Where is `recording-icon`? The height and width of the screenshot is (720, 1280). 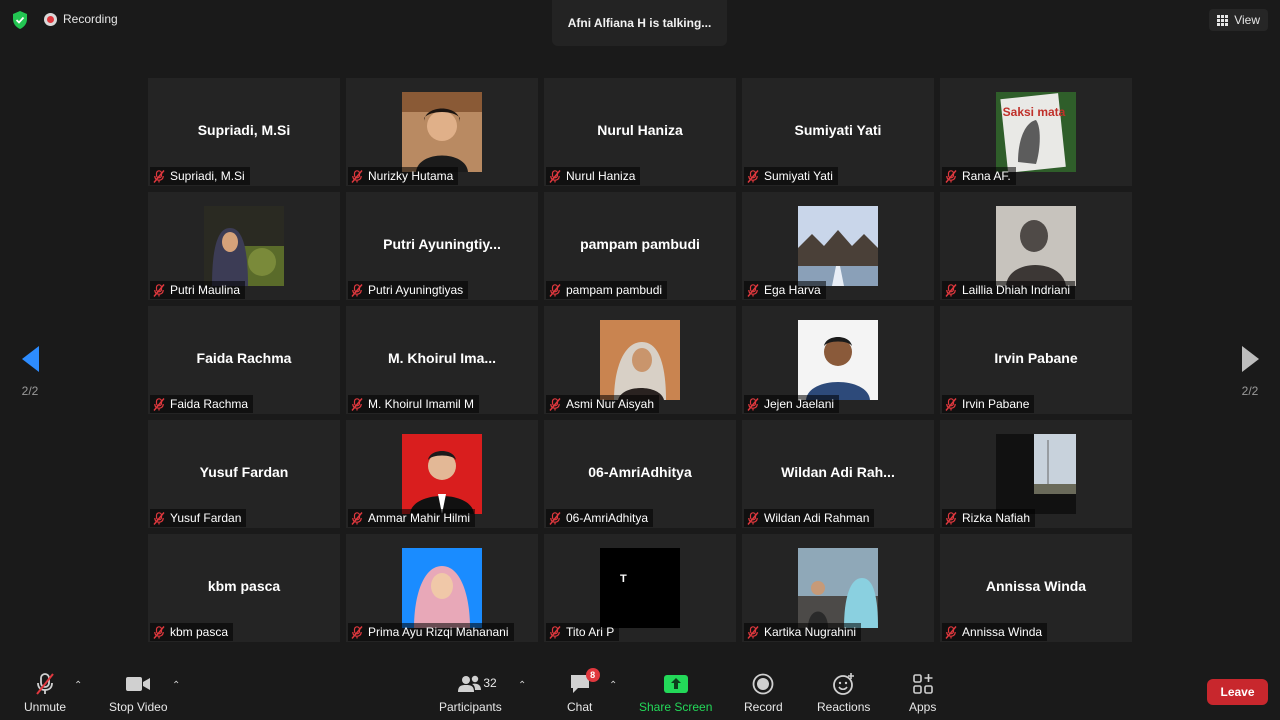 recording-icon is located at coordinates (50, 19).